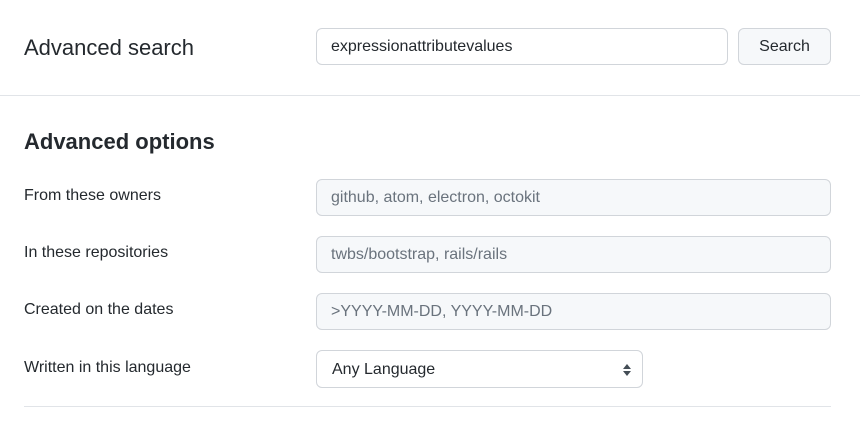  I want to click on dates-input, so click(573, 311).